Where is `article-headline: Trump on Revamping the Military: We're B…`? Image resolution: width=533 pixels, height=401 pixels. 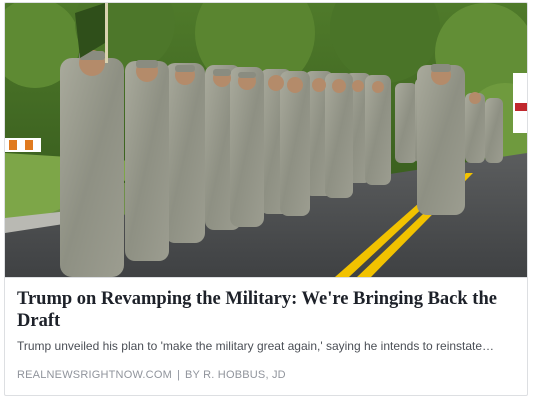 article-headline: Trump on Revamping the Military: We're B… is located at coordinates (266, 310).